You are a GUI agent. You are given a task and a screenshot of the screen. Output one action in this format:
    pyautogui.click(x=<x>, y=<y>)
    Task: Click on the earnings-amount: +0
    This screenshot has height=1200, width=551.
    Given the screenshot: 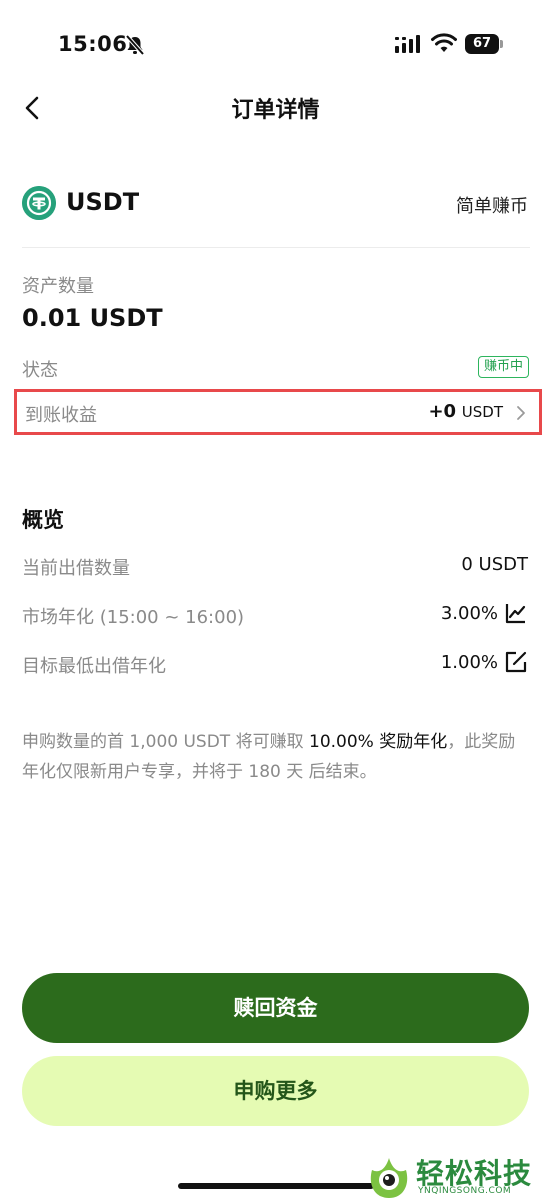 What is the action you would take?
    pyautogui.click(x=442, y=411)
    